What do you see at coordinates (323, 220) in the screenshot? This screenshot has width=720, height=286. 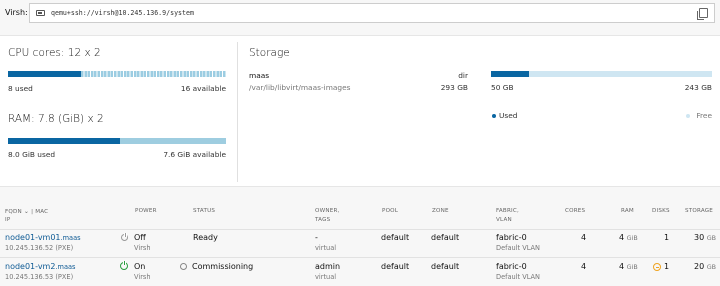 I see `header-tags: TAGS` at bounding box center [323, 220].